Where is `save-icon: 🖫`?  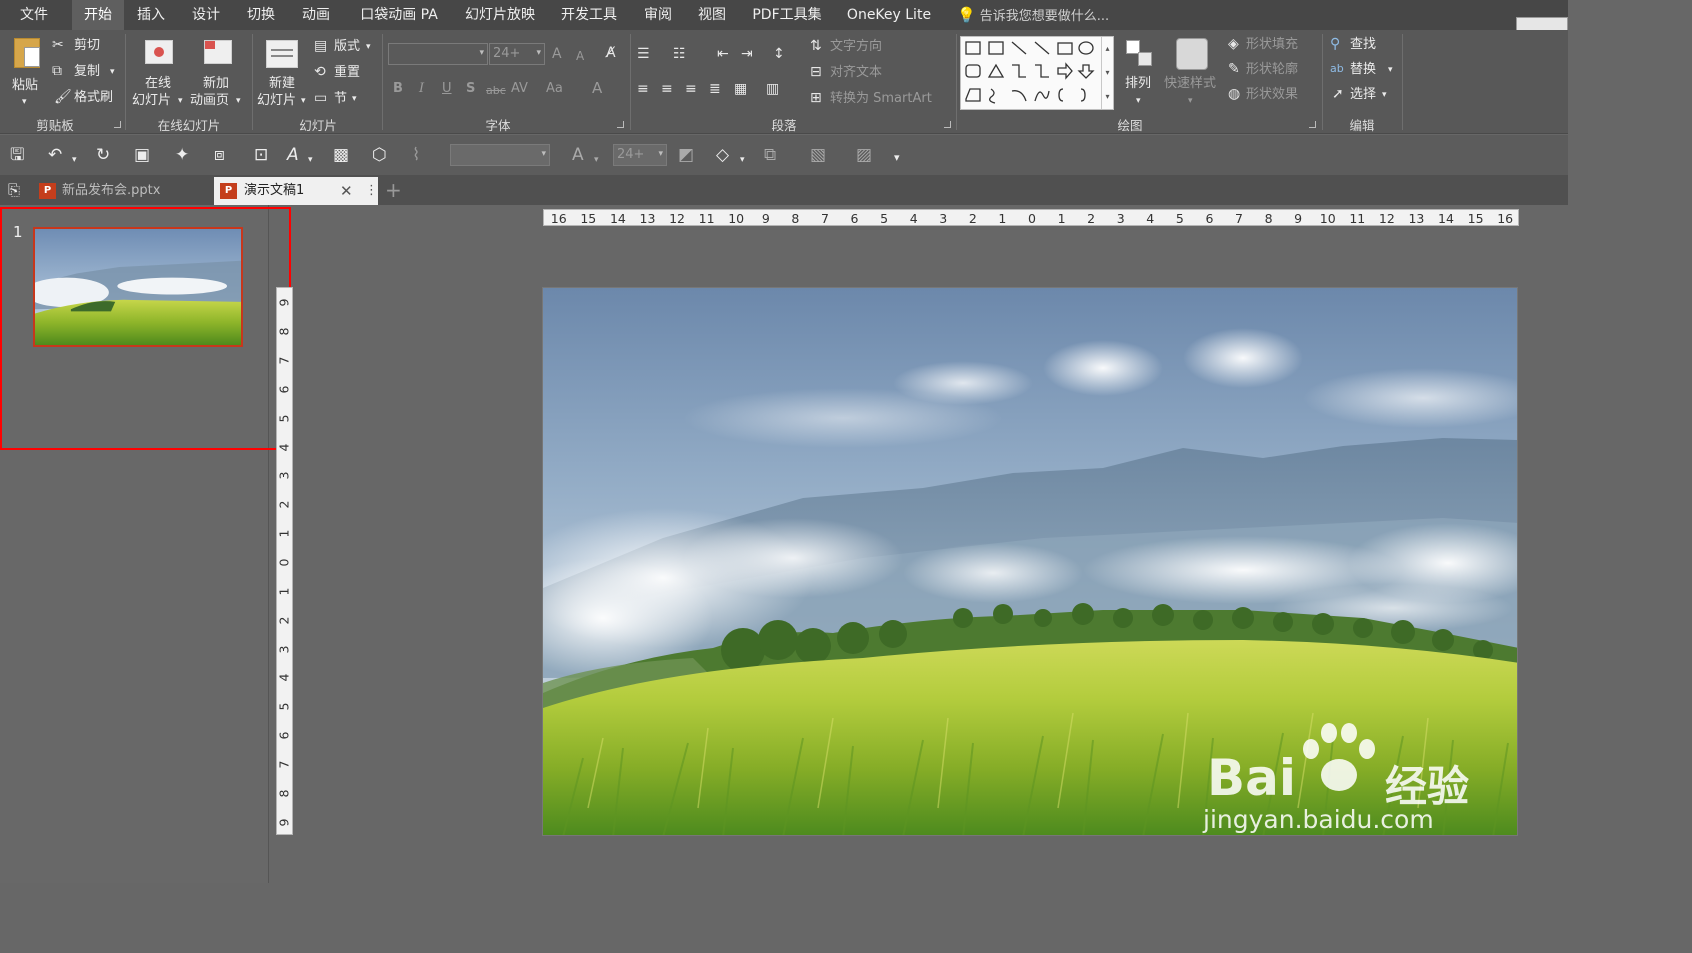
save-icon: 🖫 is located at coordinates (17, 155).